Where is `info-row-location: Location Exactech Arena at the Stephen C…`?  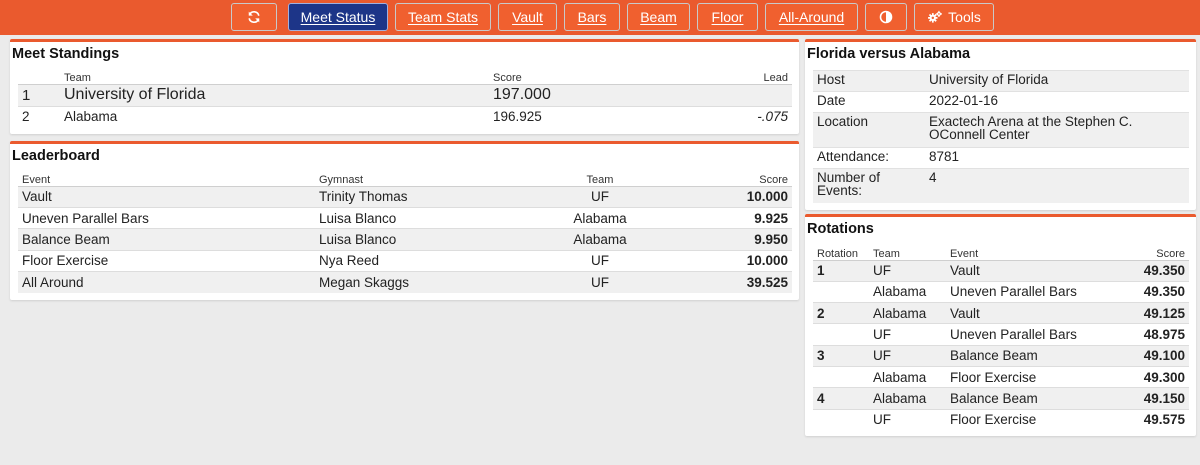
info-row-location: Location Exactech Arena at the Stephen C… is located at coordinates (1001, 130).